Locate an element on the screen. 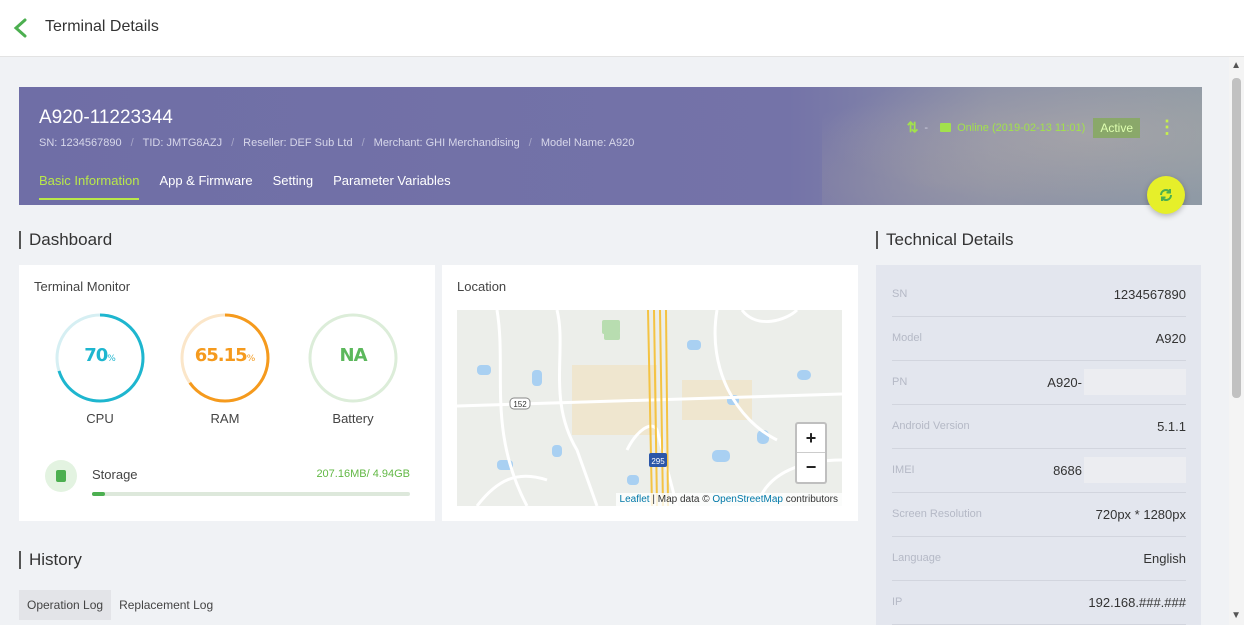  tech-label: PN is located at coordinates (900, 382).